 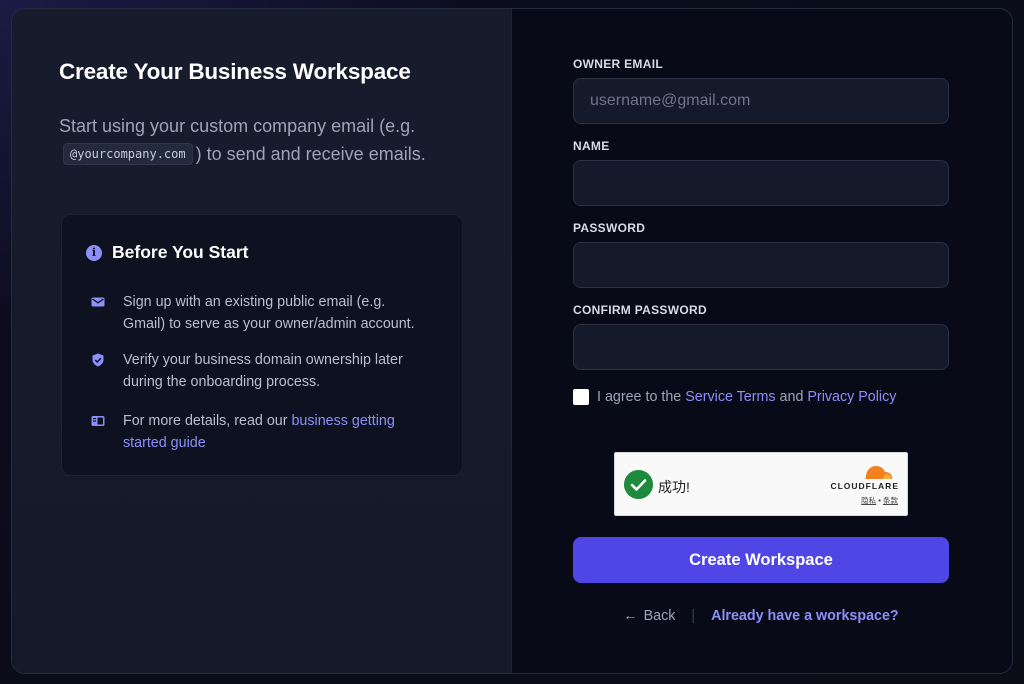 What do you see at coordinates (868, 500) in the screenshot?
I see `captcha-privacy-link: 隐私` at bounding box center [868, 500].